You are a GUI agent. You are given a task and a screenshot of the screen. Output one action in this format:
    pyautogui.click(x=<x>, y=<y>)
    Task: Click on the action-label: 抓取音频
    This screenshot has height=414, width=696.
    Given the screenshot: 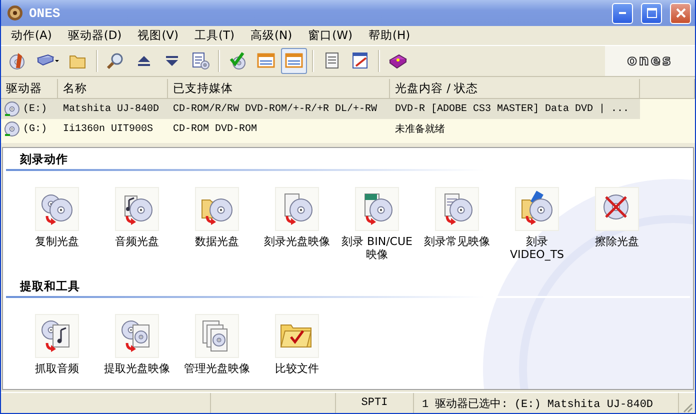 What is the action you would take?
    pyautogui.click(x=57, y=368)
    